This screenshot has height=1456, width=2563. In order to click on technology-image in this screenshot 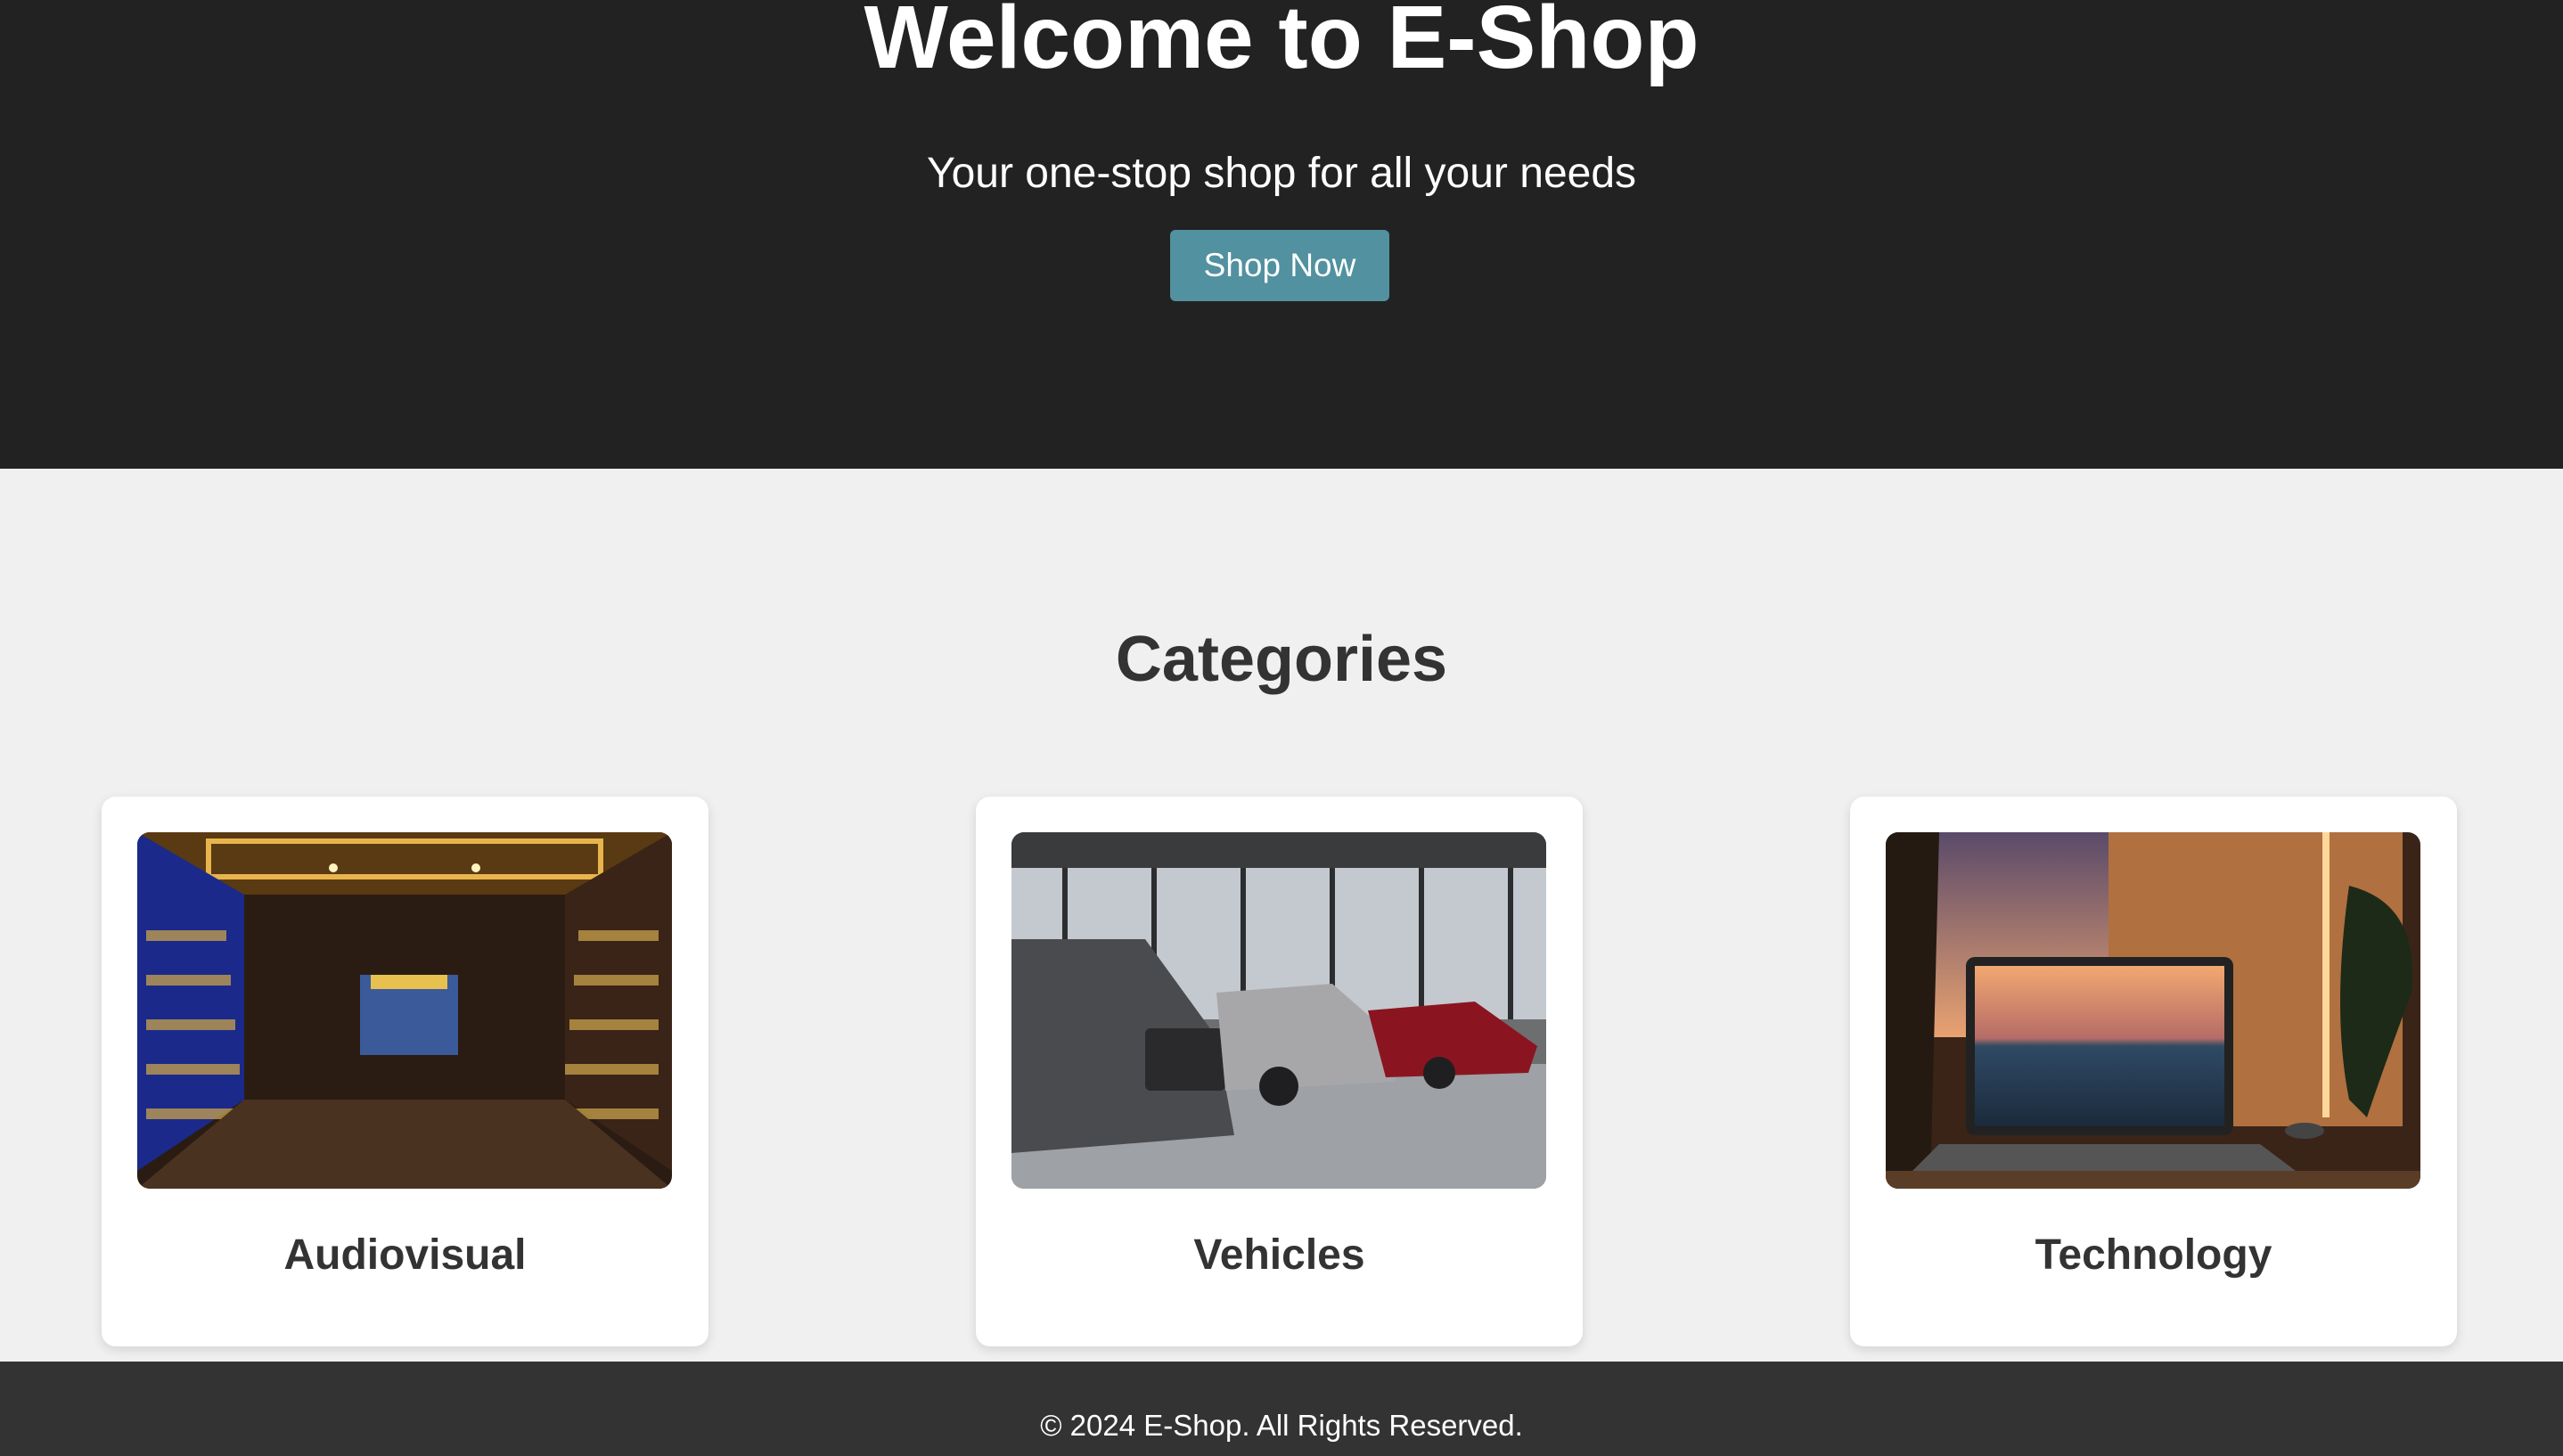, I will do `click(2153, 1010)`.